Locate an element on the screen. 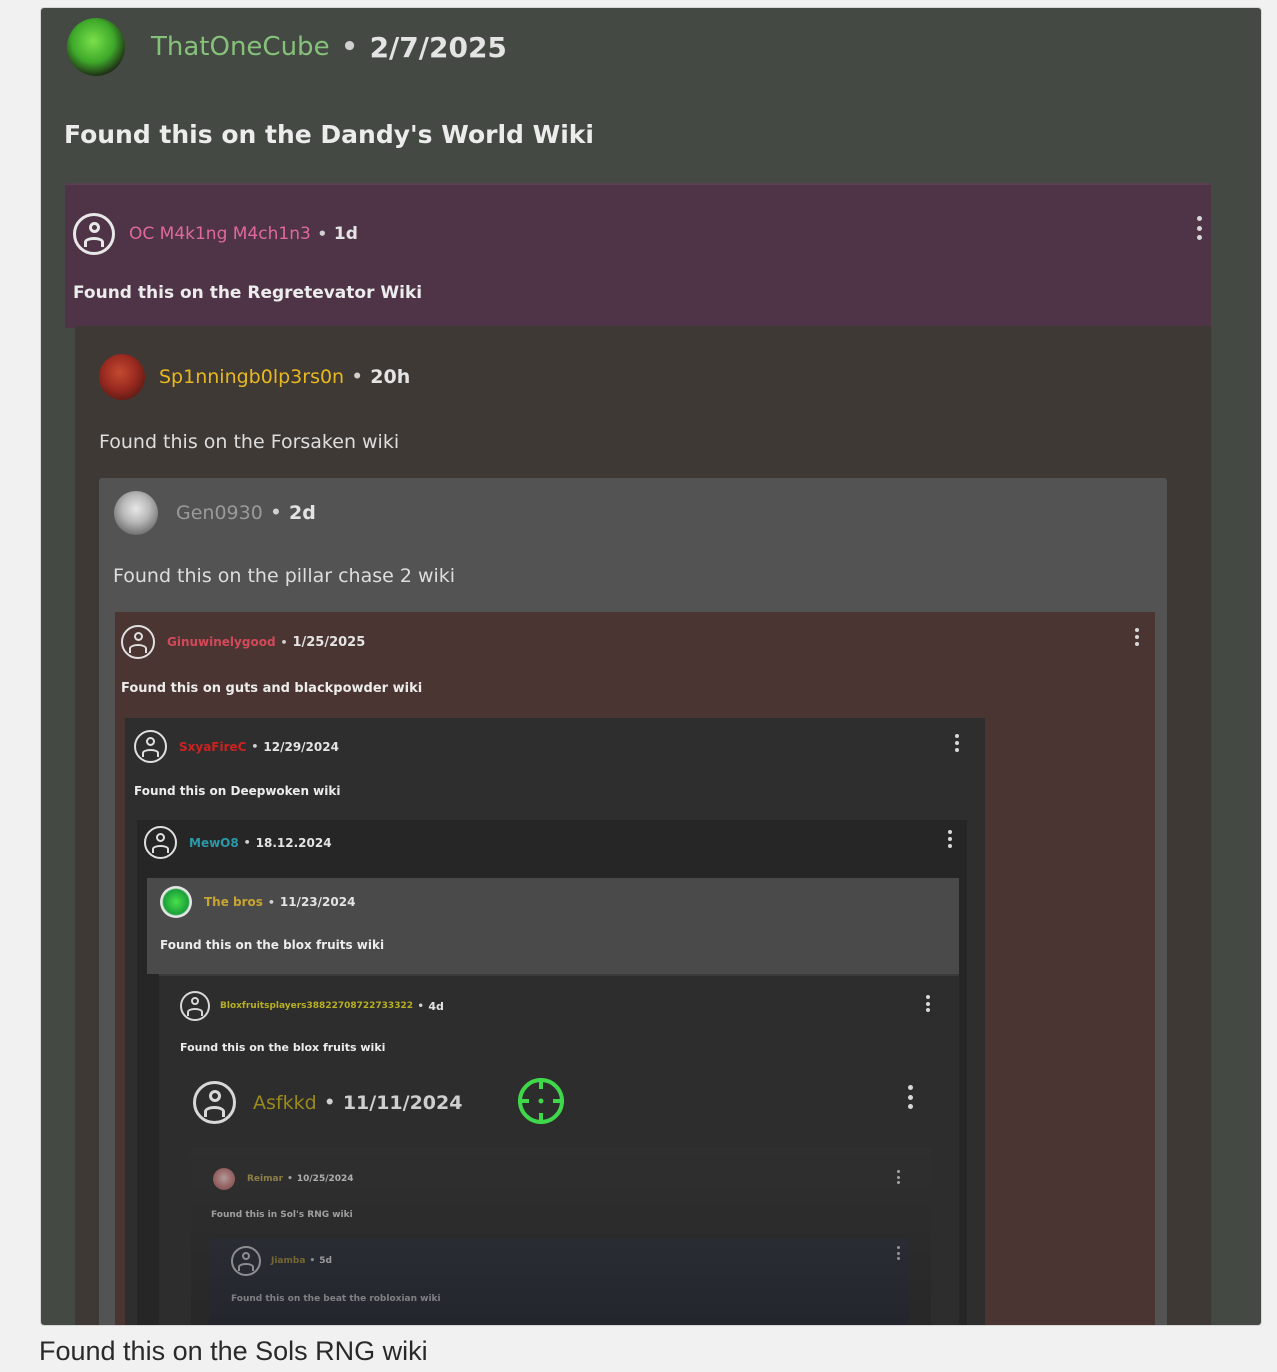  comment-7-header: The bros • 11/23/2024 is located at coordinates (257, 902).